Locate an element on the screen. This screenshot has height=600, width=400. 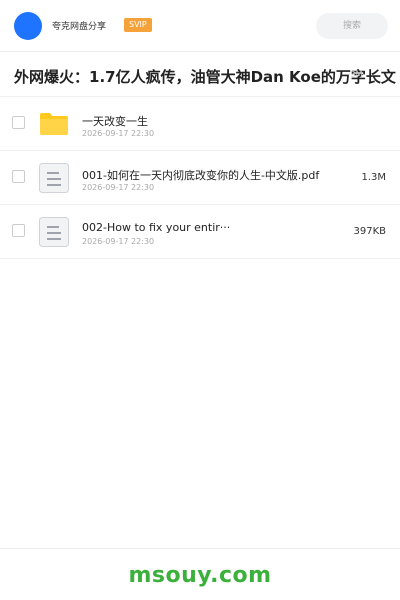
share-title-bar: 外网爆火：1.7亿人疯传，油管大神Dan Koe的万字长文 ·3M is located at coordinates (200, 75).